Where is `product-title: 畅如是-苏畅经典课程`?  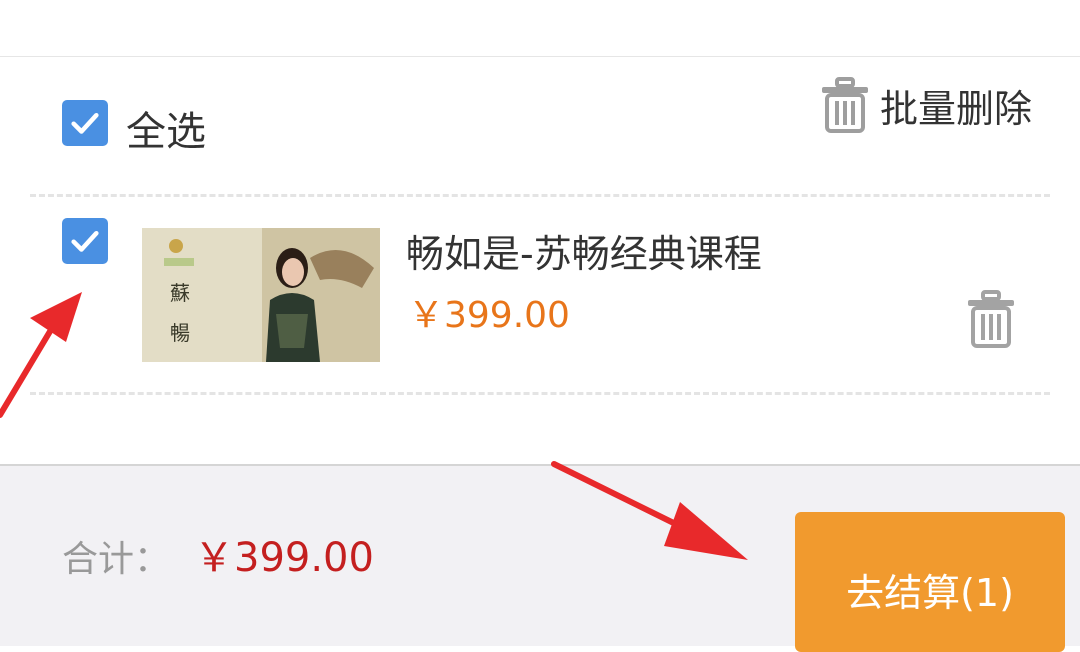 product-title: 畅如是-苏畅经典课程 is located at coordinates (584, 254).